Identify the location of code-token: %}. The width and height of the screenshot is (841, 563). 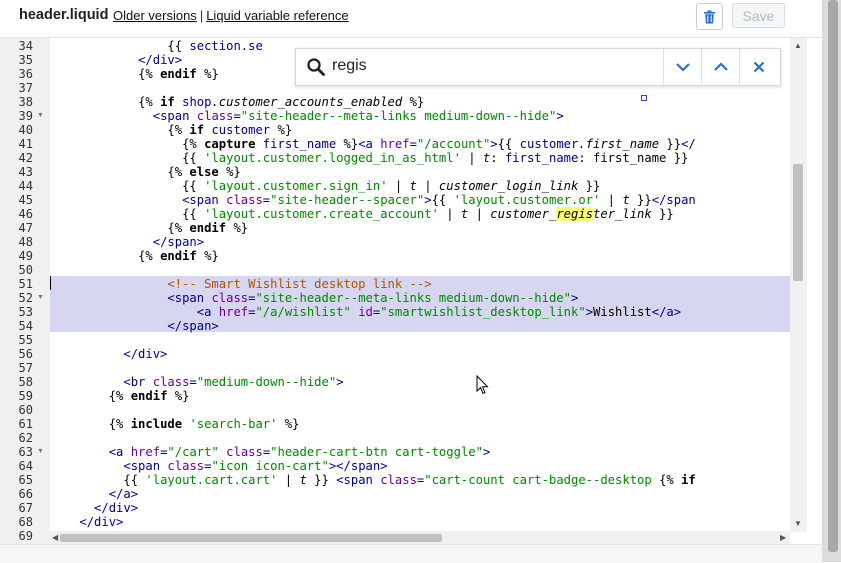
(347, 144).